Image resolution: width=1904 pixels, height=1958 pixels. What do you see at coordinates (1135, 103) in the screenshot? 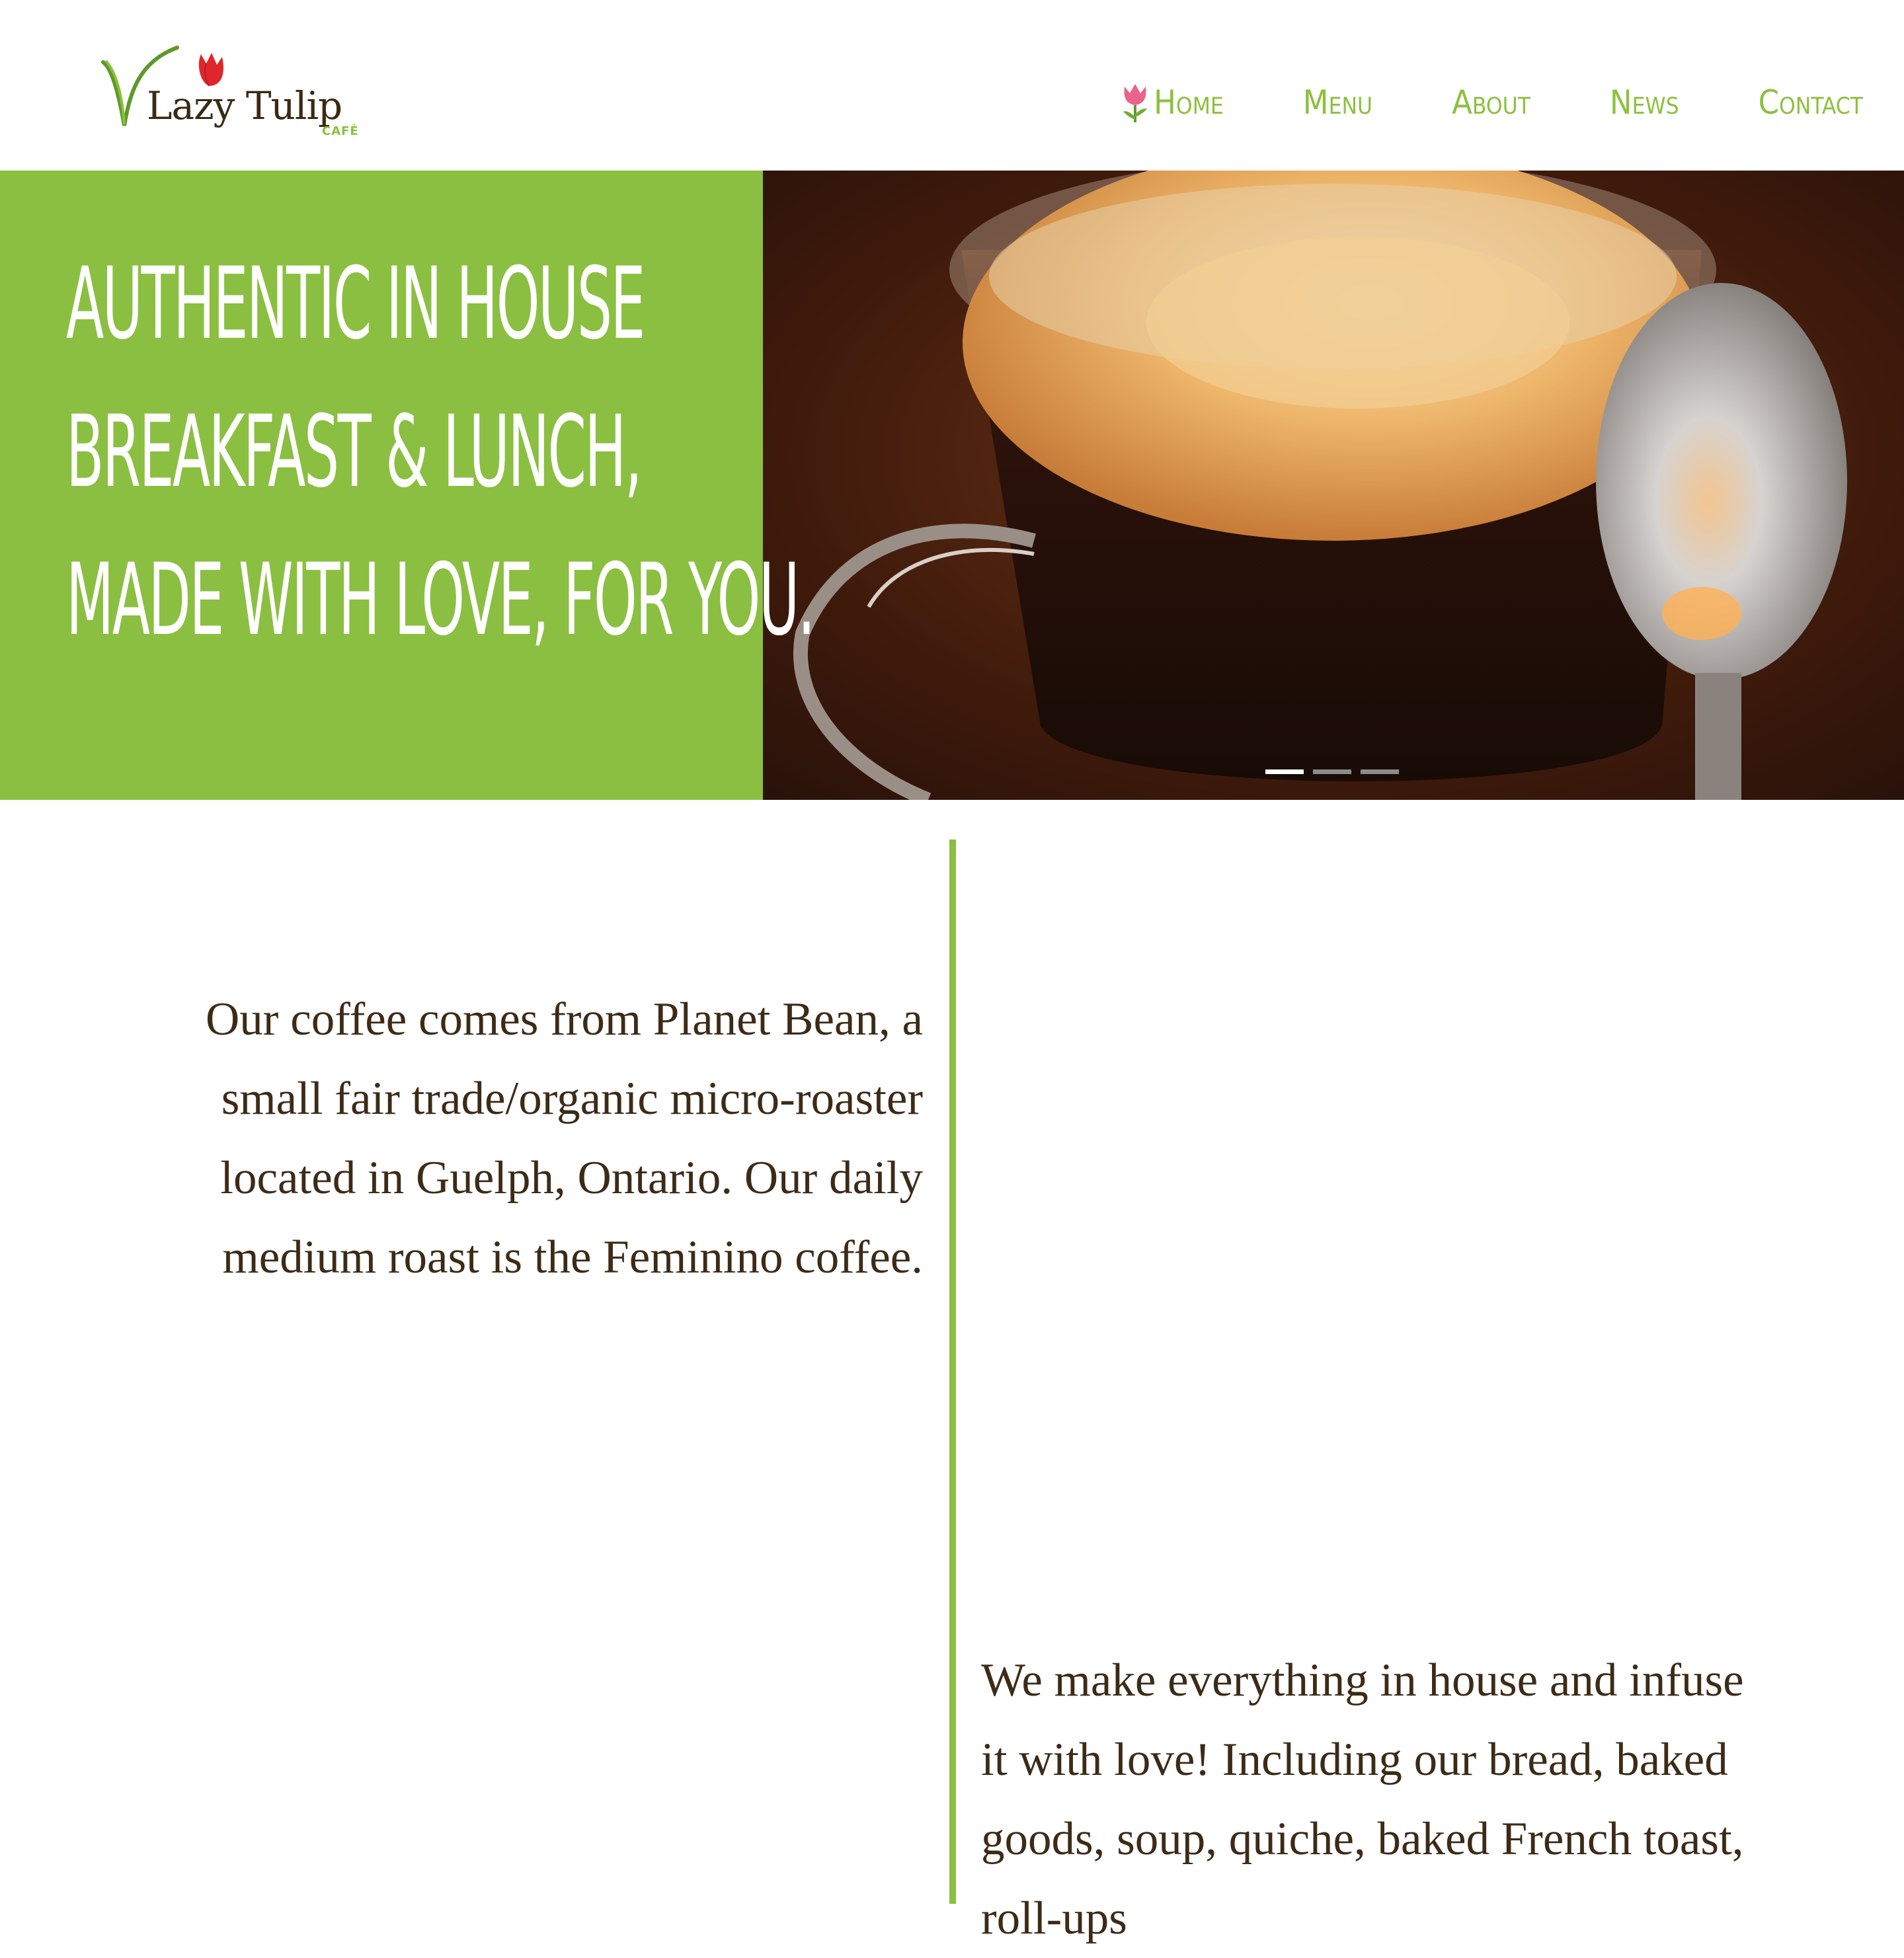
I see `tulip-icon` at bounding box center [1135, 103].